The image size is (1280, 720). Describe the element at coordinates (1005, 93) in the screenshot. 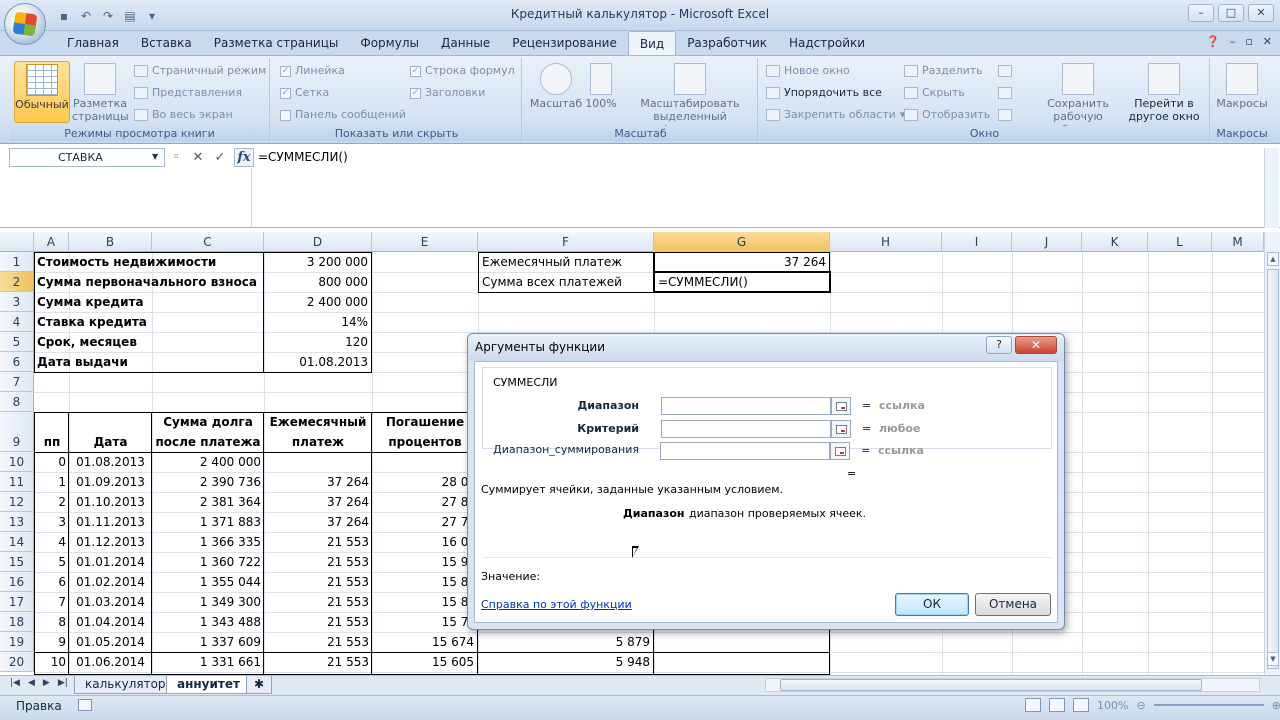

I see `sync-scroll-button` at that location.